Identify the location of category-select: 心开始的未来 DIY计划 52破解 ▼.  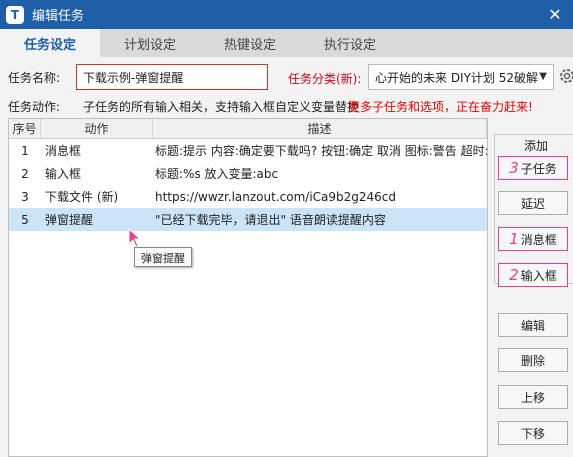
(461, 77).